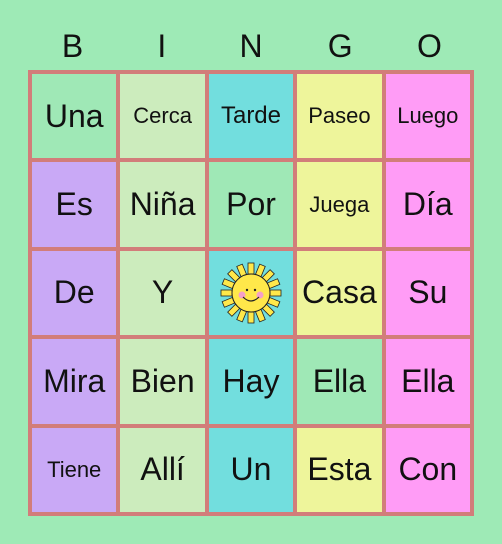 Image resolution: width=502 pixels, height=544 pixels. I want to click on bingo-cell: Tiene, so click(74, 469).